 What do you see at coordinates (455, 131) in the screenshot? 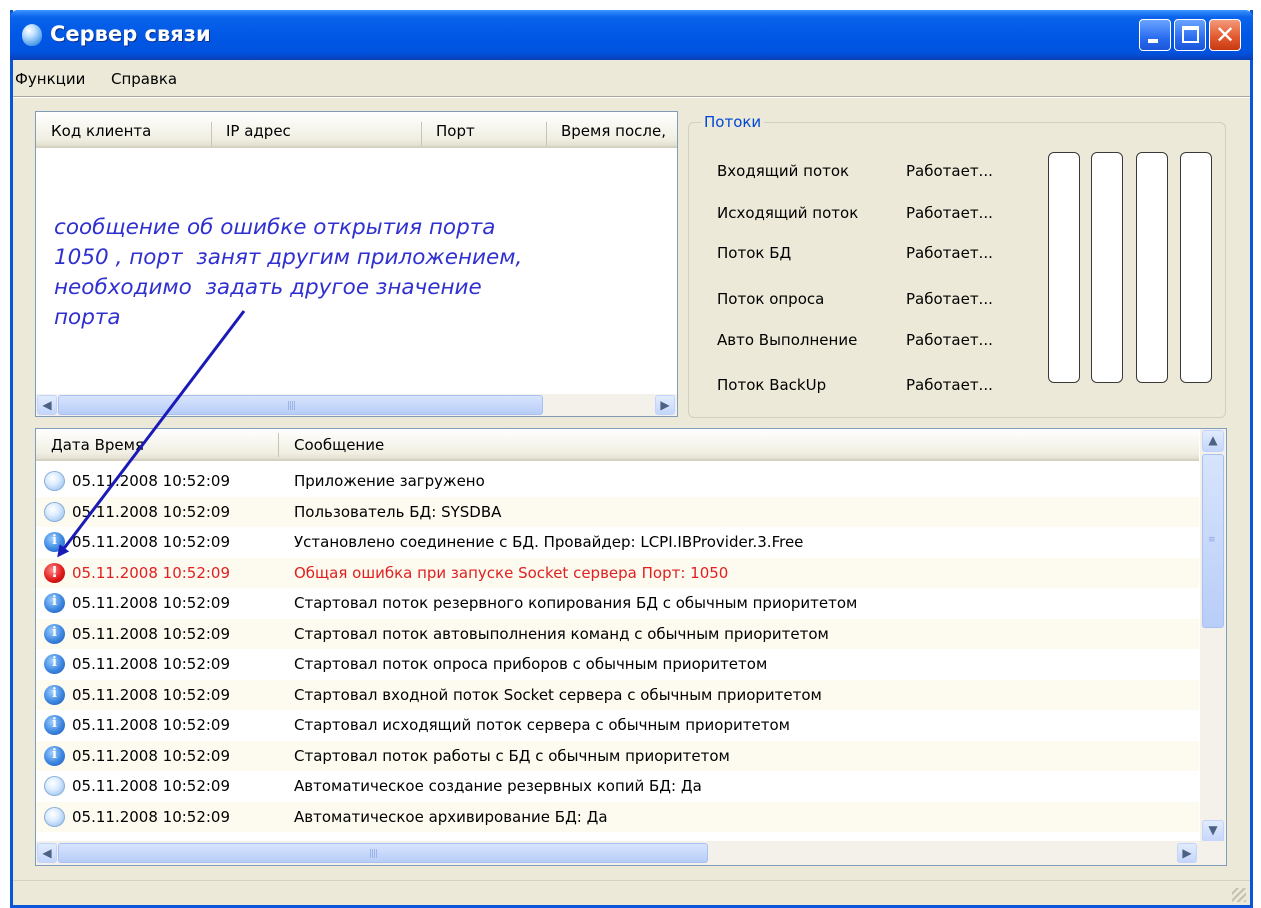
I see `column-header-port: Порт` at bounding box center [455, 131].